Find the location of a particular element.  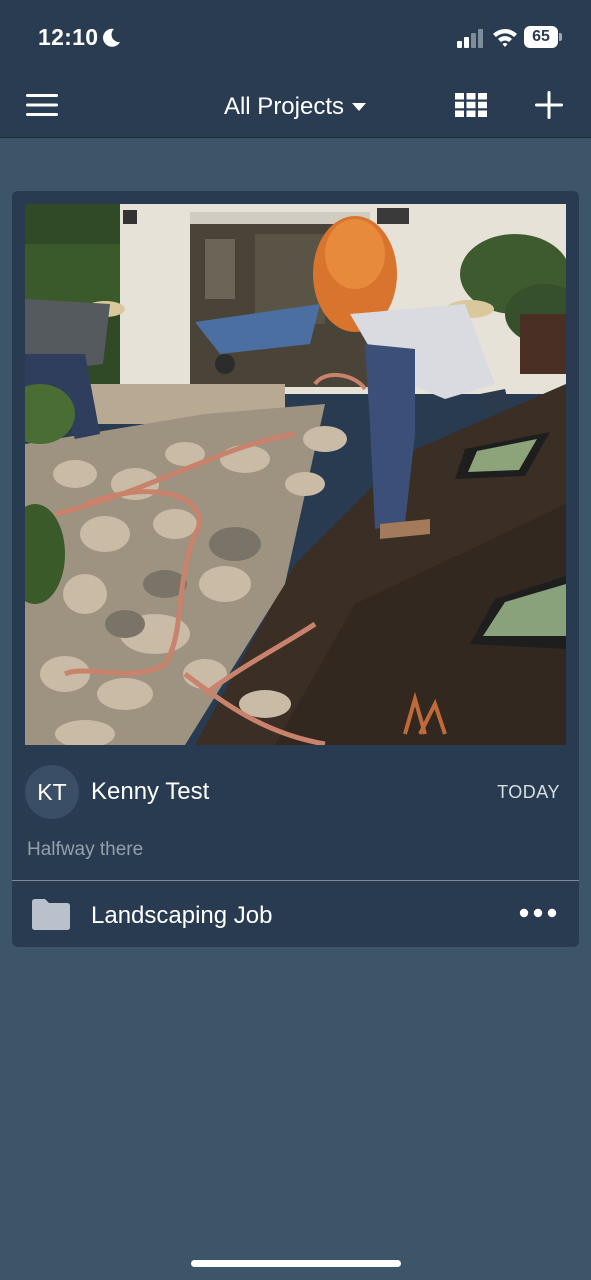

author-name: Kenny Test is located at coordinates (150, 792).